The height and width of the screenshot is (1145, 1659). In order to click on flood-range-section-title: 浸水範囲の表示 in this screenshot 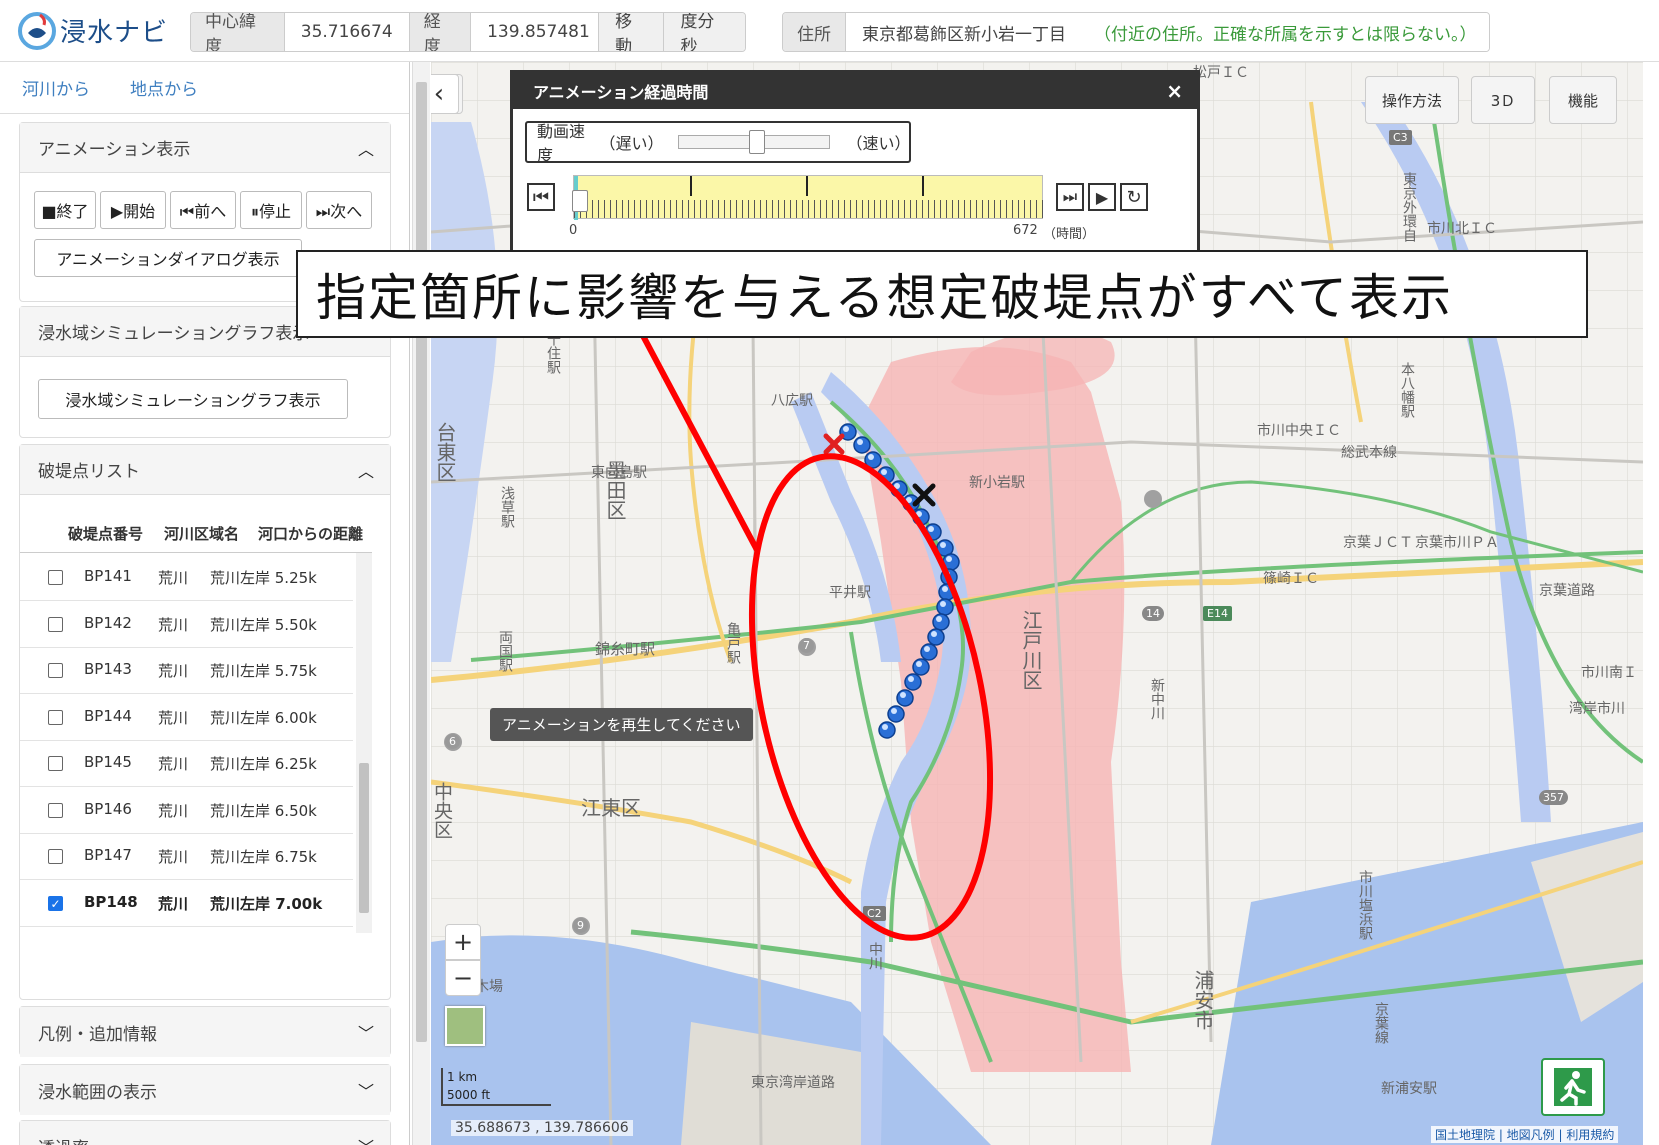, I will do `click(97, 1092)`.